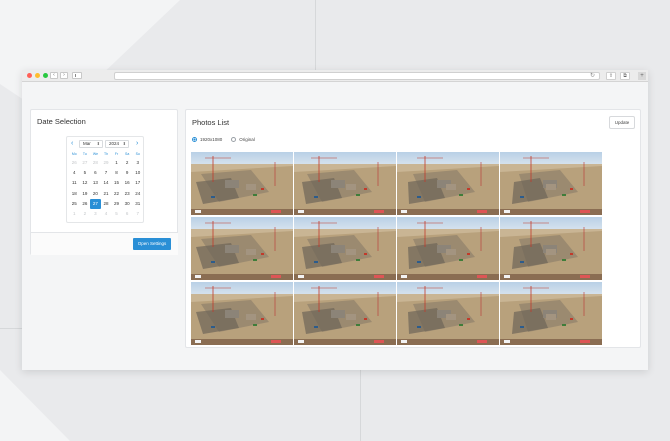 The height and width of the screenshot is (441, 670). Describe the element at coordinates (74, 194) in the screenshot. I see `calendar-day: 18` at that location.